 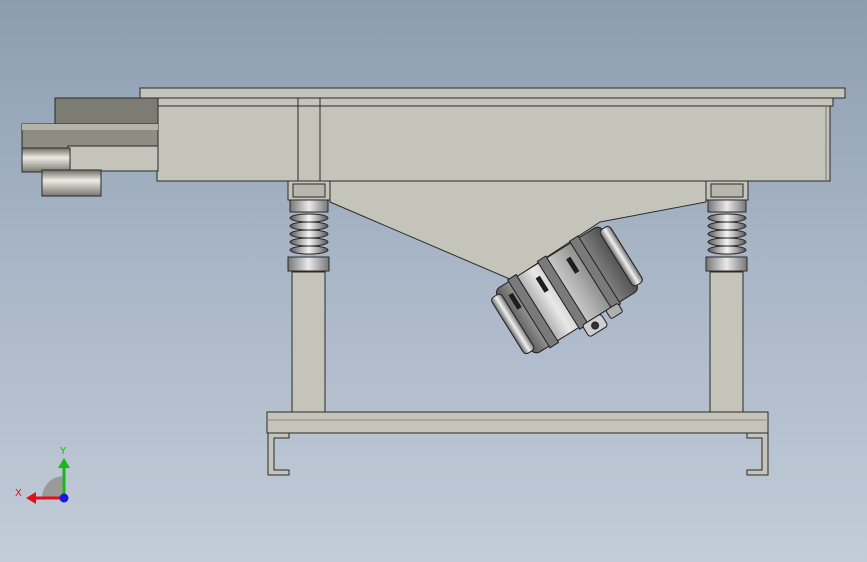 What do you see at coordinates (53, 487) in the screenshot?
I see `view-sphere-icon` at bounding box center [53, 487].